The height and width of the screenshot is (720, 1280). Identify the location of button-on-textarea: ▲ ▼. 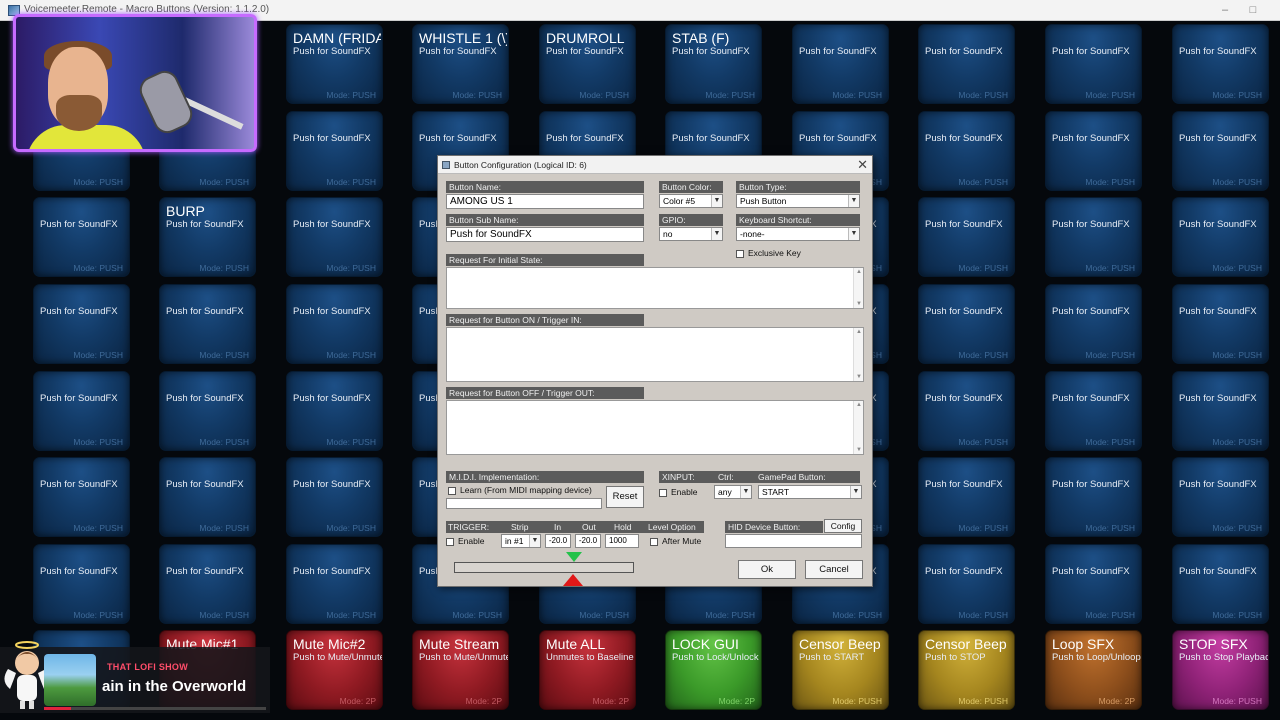
(655, 354).